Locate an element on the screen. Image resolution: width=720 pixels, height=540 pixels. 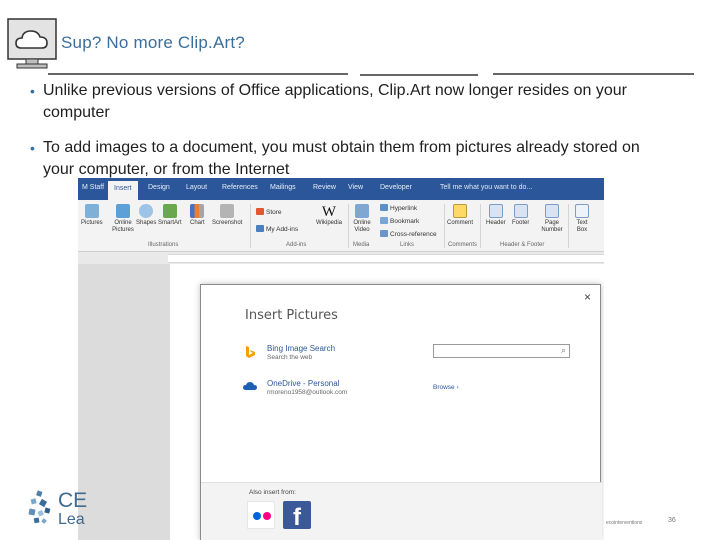
onedrive-icon is located at coordinates (250, 386).